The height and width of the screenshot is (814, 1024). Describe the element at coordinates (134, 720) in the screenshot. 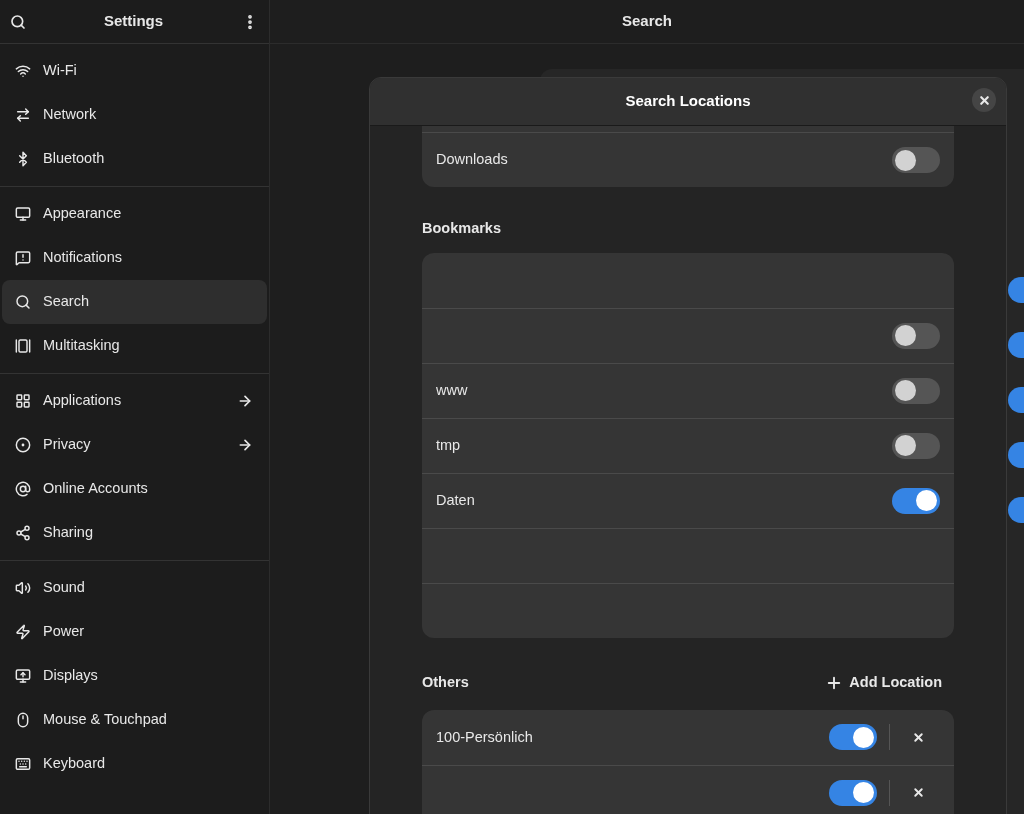

I see `sidebar-item: Mouse & Touchpad` at that location.